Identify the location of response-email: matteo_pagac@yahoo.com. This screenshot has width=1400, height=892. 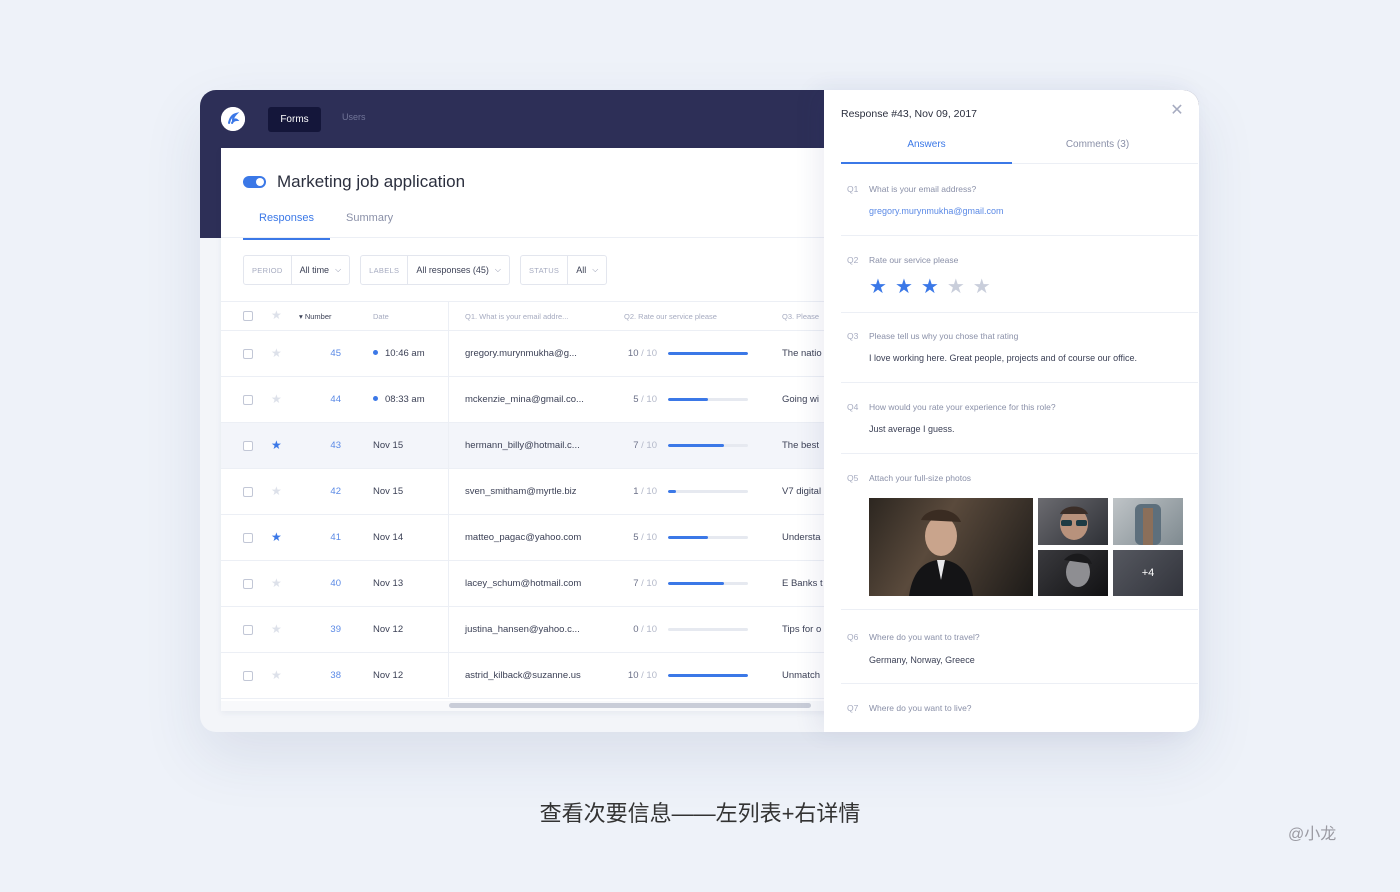
(523, 537).